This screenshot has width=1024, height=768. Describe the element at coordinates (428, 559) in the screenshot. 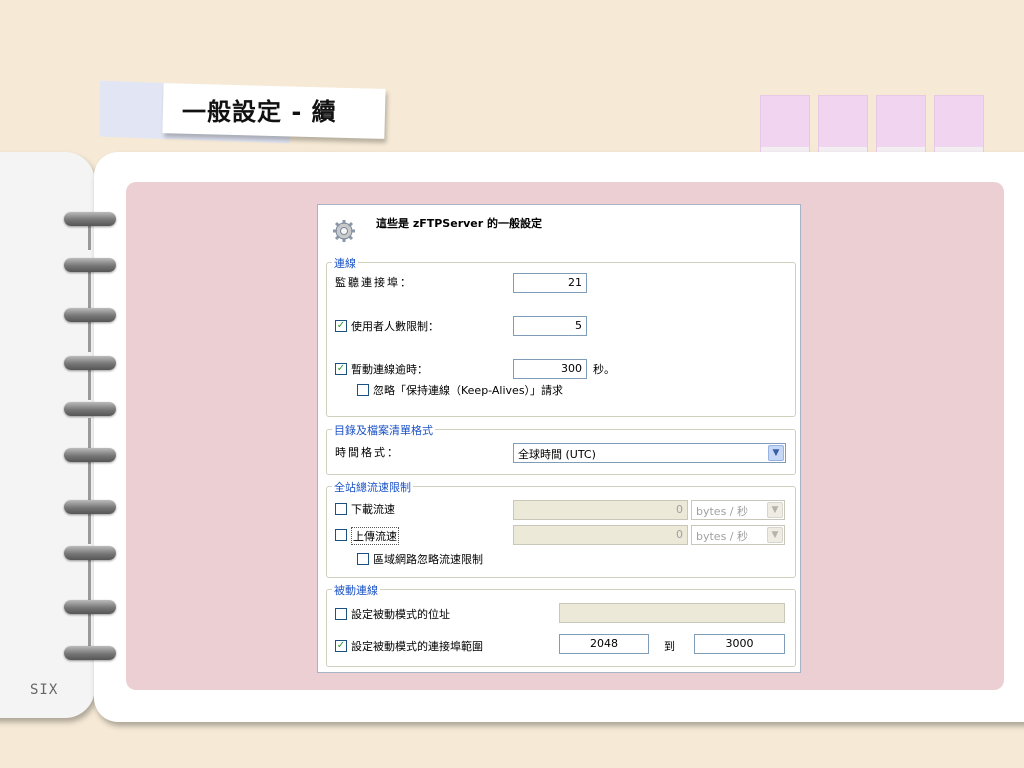

I see `lan-ignore-label: 區域網路忽略流速限制` at that location.